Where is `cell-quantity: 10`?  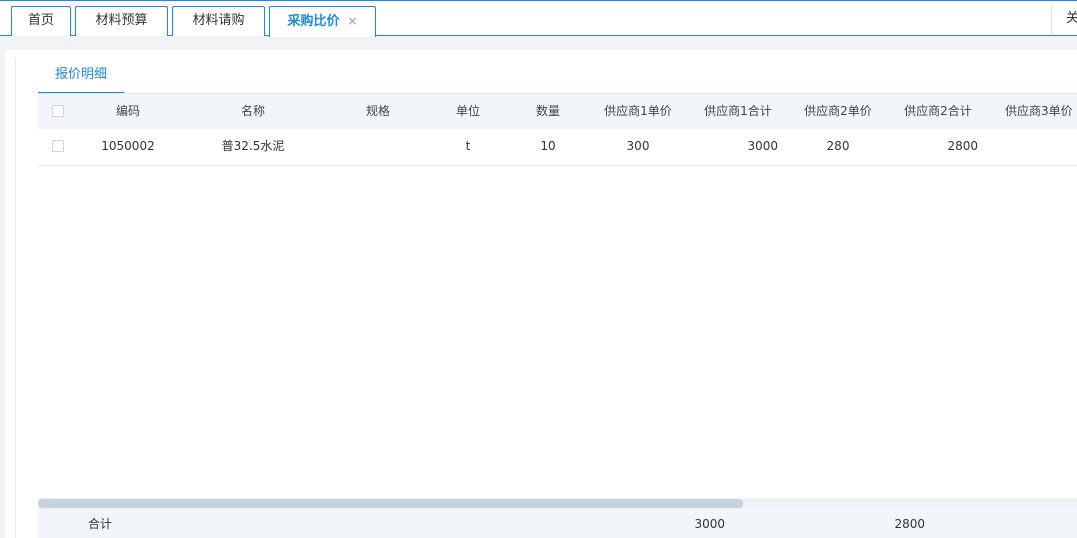 cell-quantity: 10 is located at coordinates (548, 146).